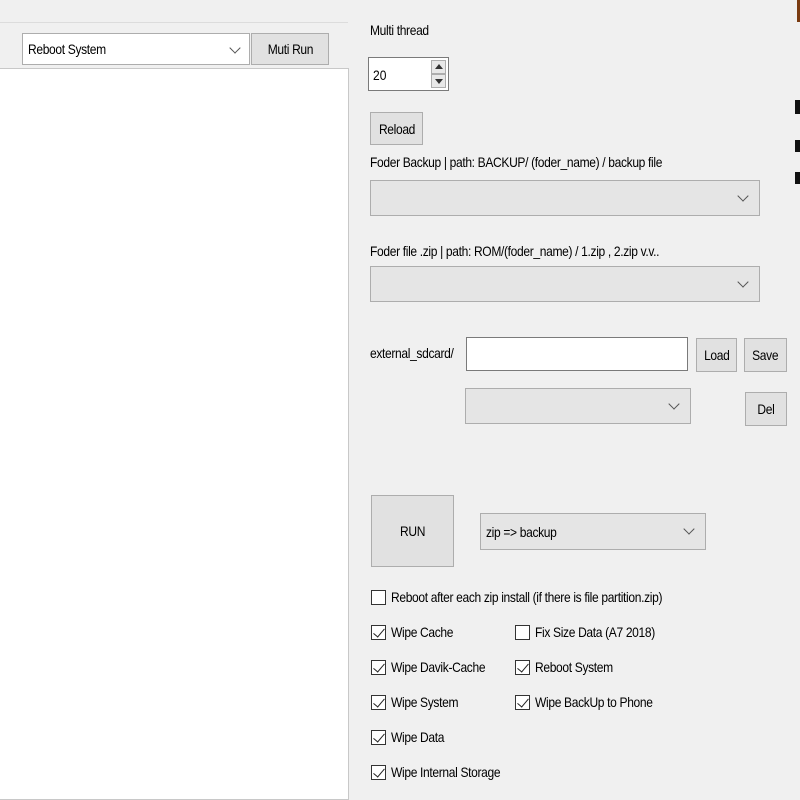  Describe the element at coordinates (578, 406) in the screenshot. I see `sdcard-file-select` at that location.